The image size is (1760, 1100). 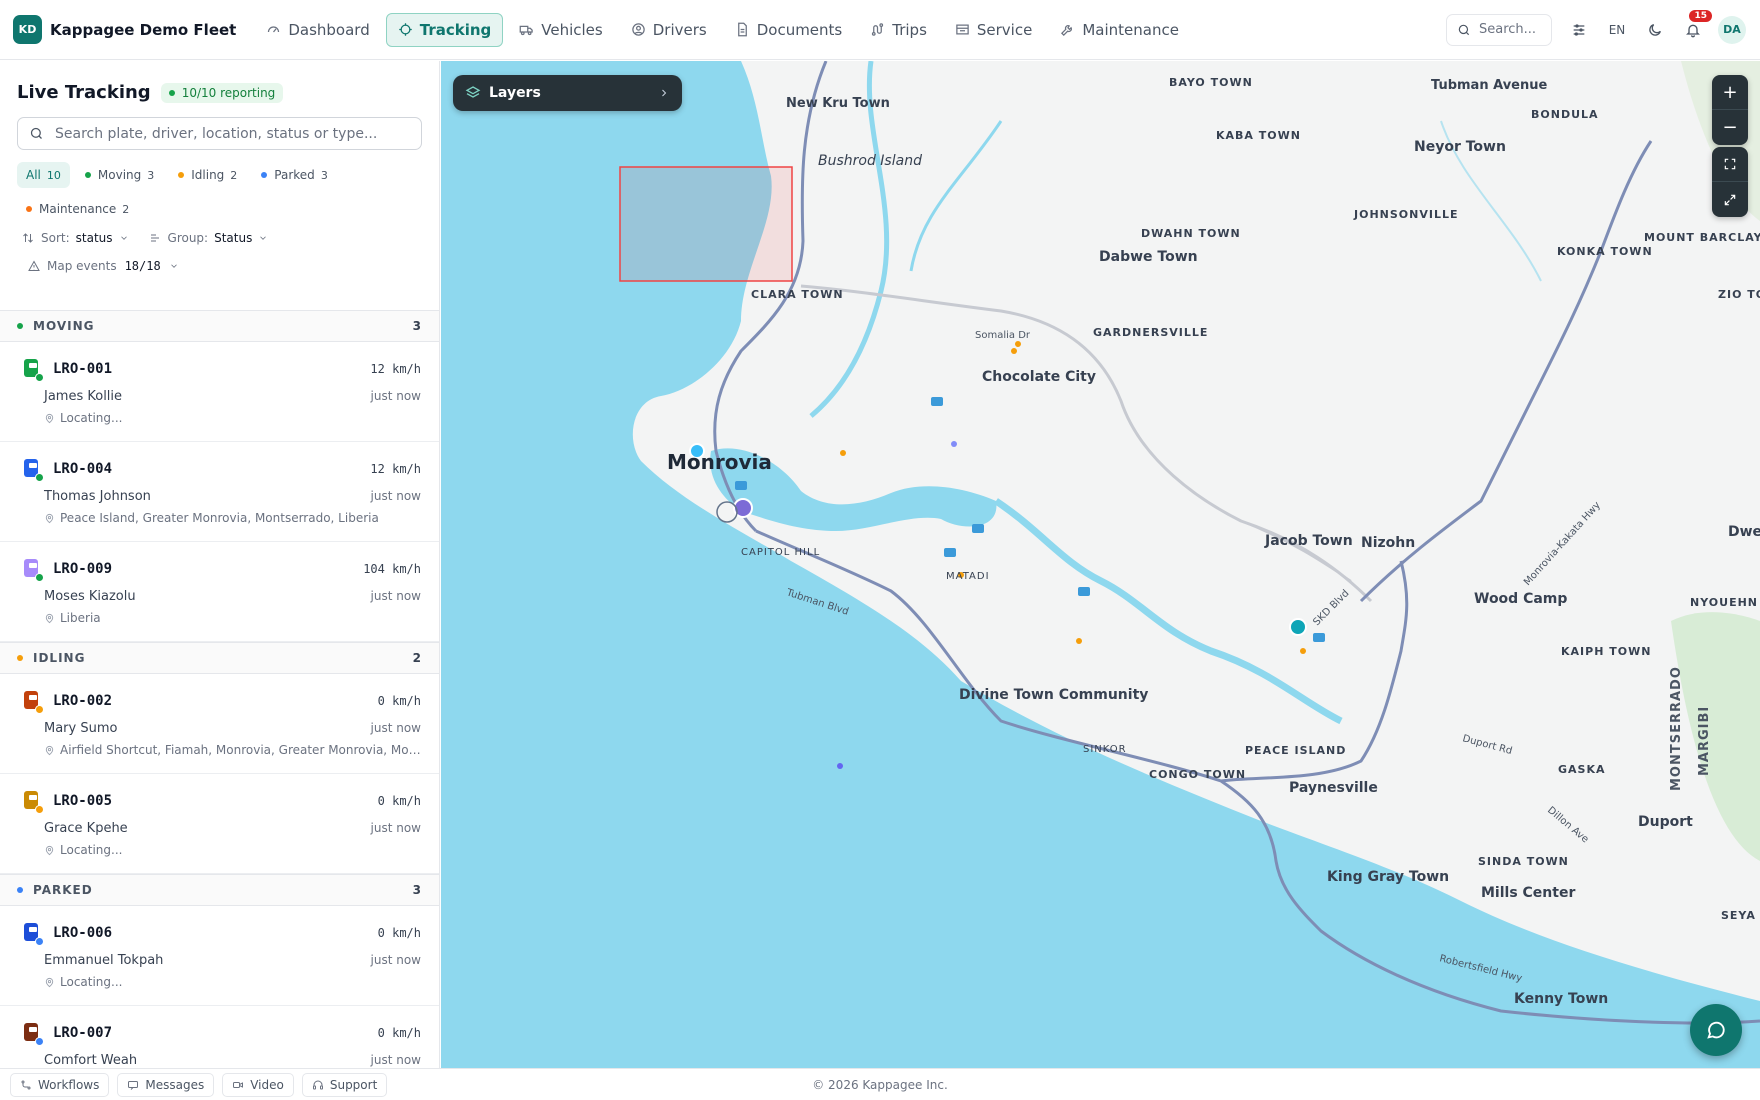 I want to click on theme-toggle, so click(x=1655, y=30).